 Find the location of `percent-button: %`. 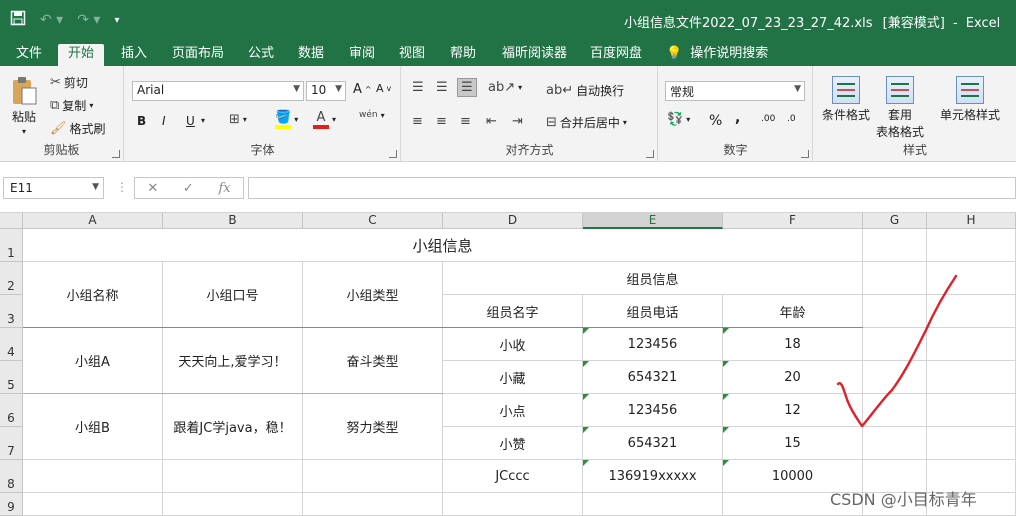

percent-button: % is located at coordinates (715, 121).